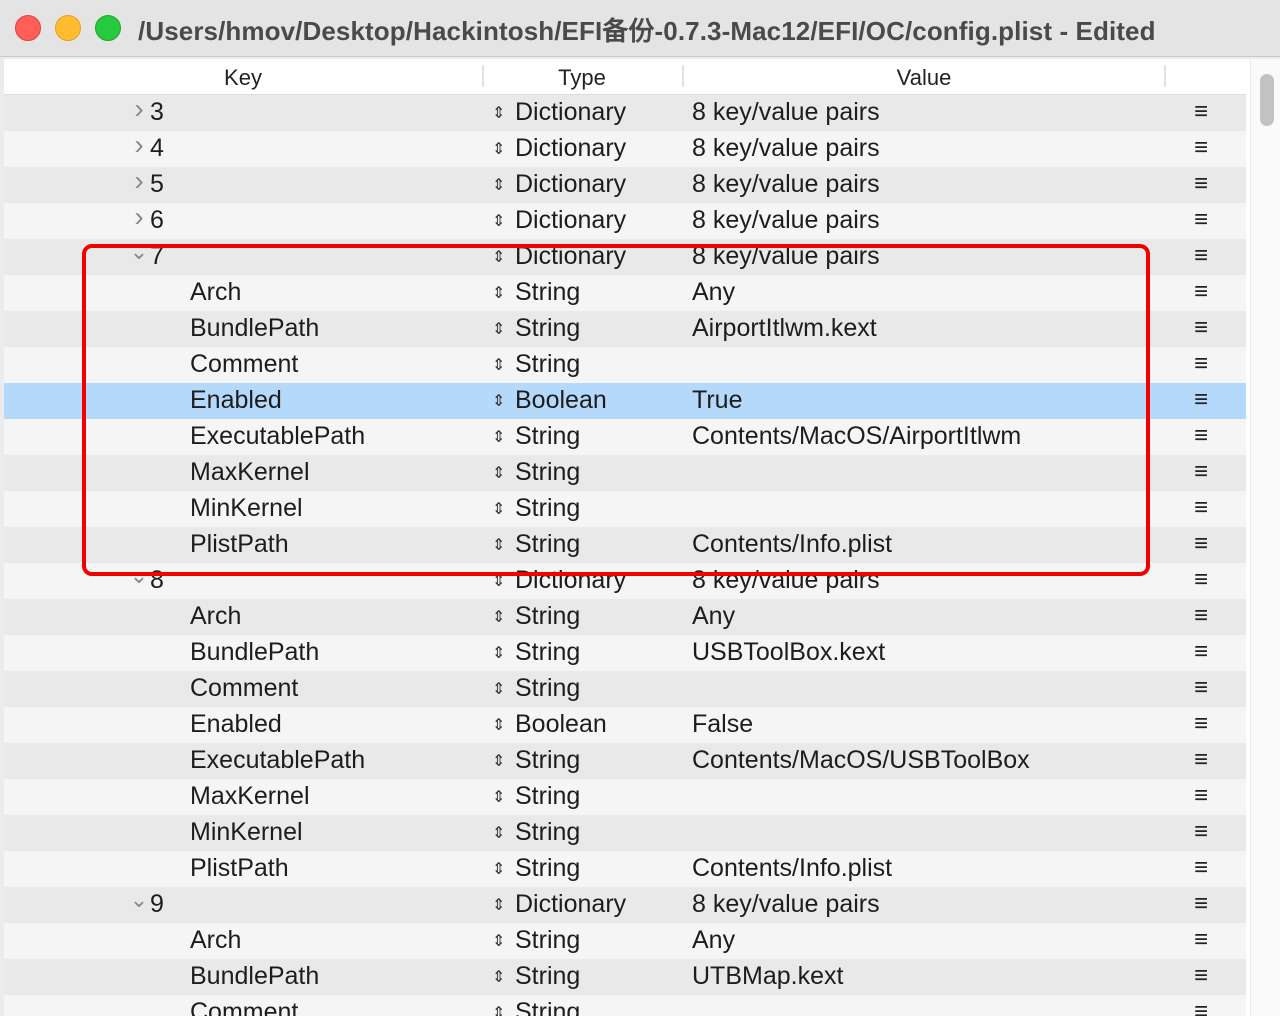 Image resolution: width=1280 pixels, height=1016 pixels. What do you see at coordinates (625, 148) in the screenshot?
I see `table-row: › 4 ⇕ Dictionary 8 key/value pairs ≡` at bounding box center [625, 148].